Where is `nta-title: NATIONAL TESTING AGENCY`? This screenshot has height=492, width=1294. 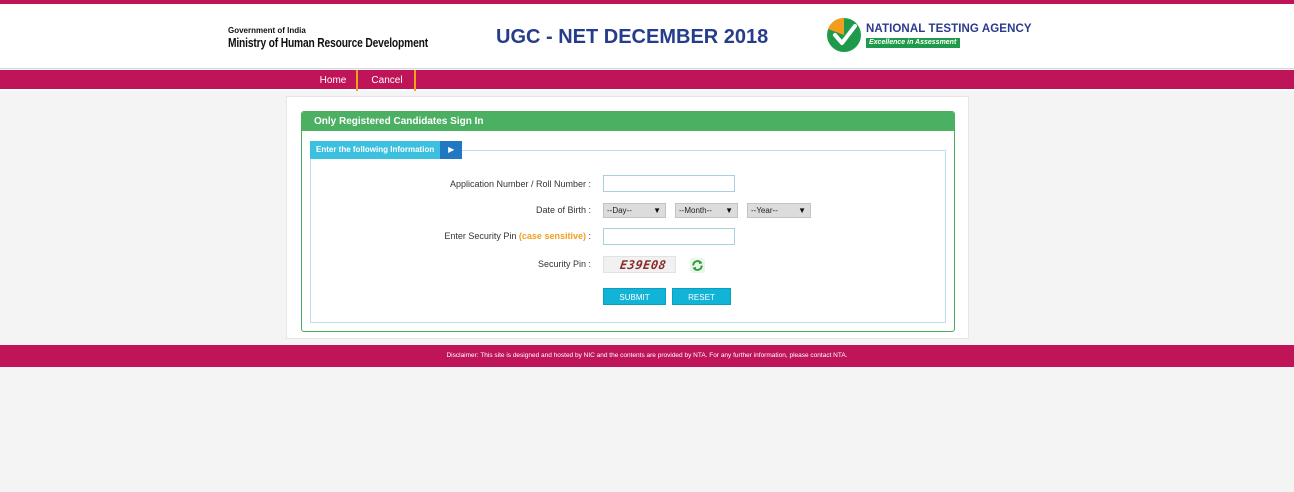
nta-title: NATIONAL TESTING AGENCY is located at coordinates (949, 29).